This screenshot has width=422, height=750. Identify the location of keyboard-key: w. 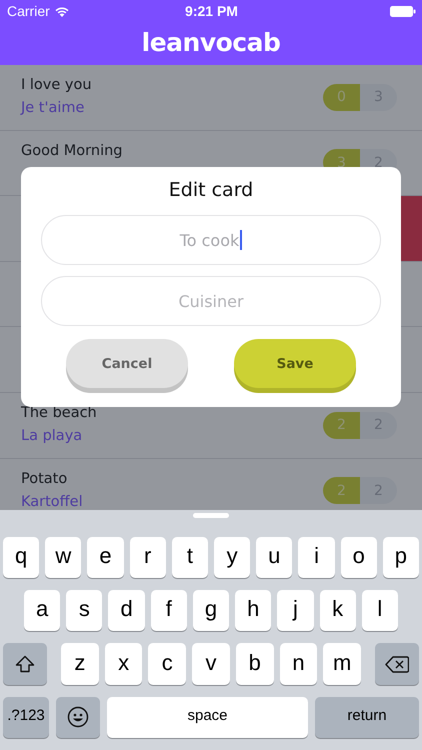
(63, 557).